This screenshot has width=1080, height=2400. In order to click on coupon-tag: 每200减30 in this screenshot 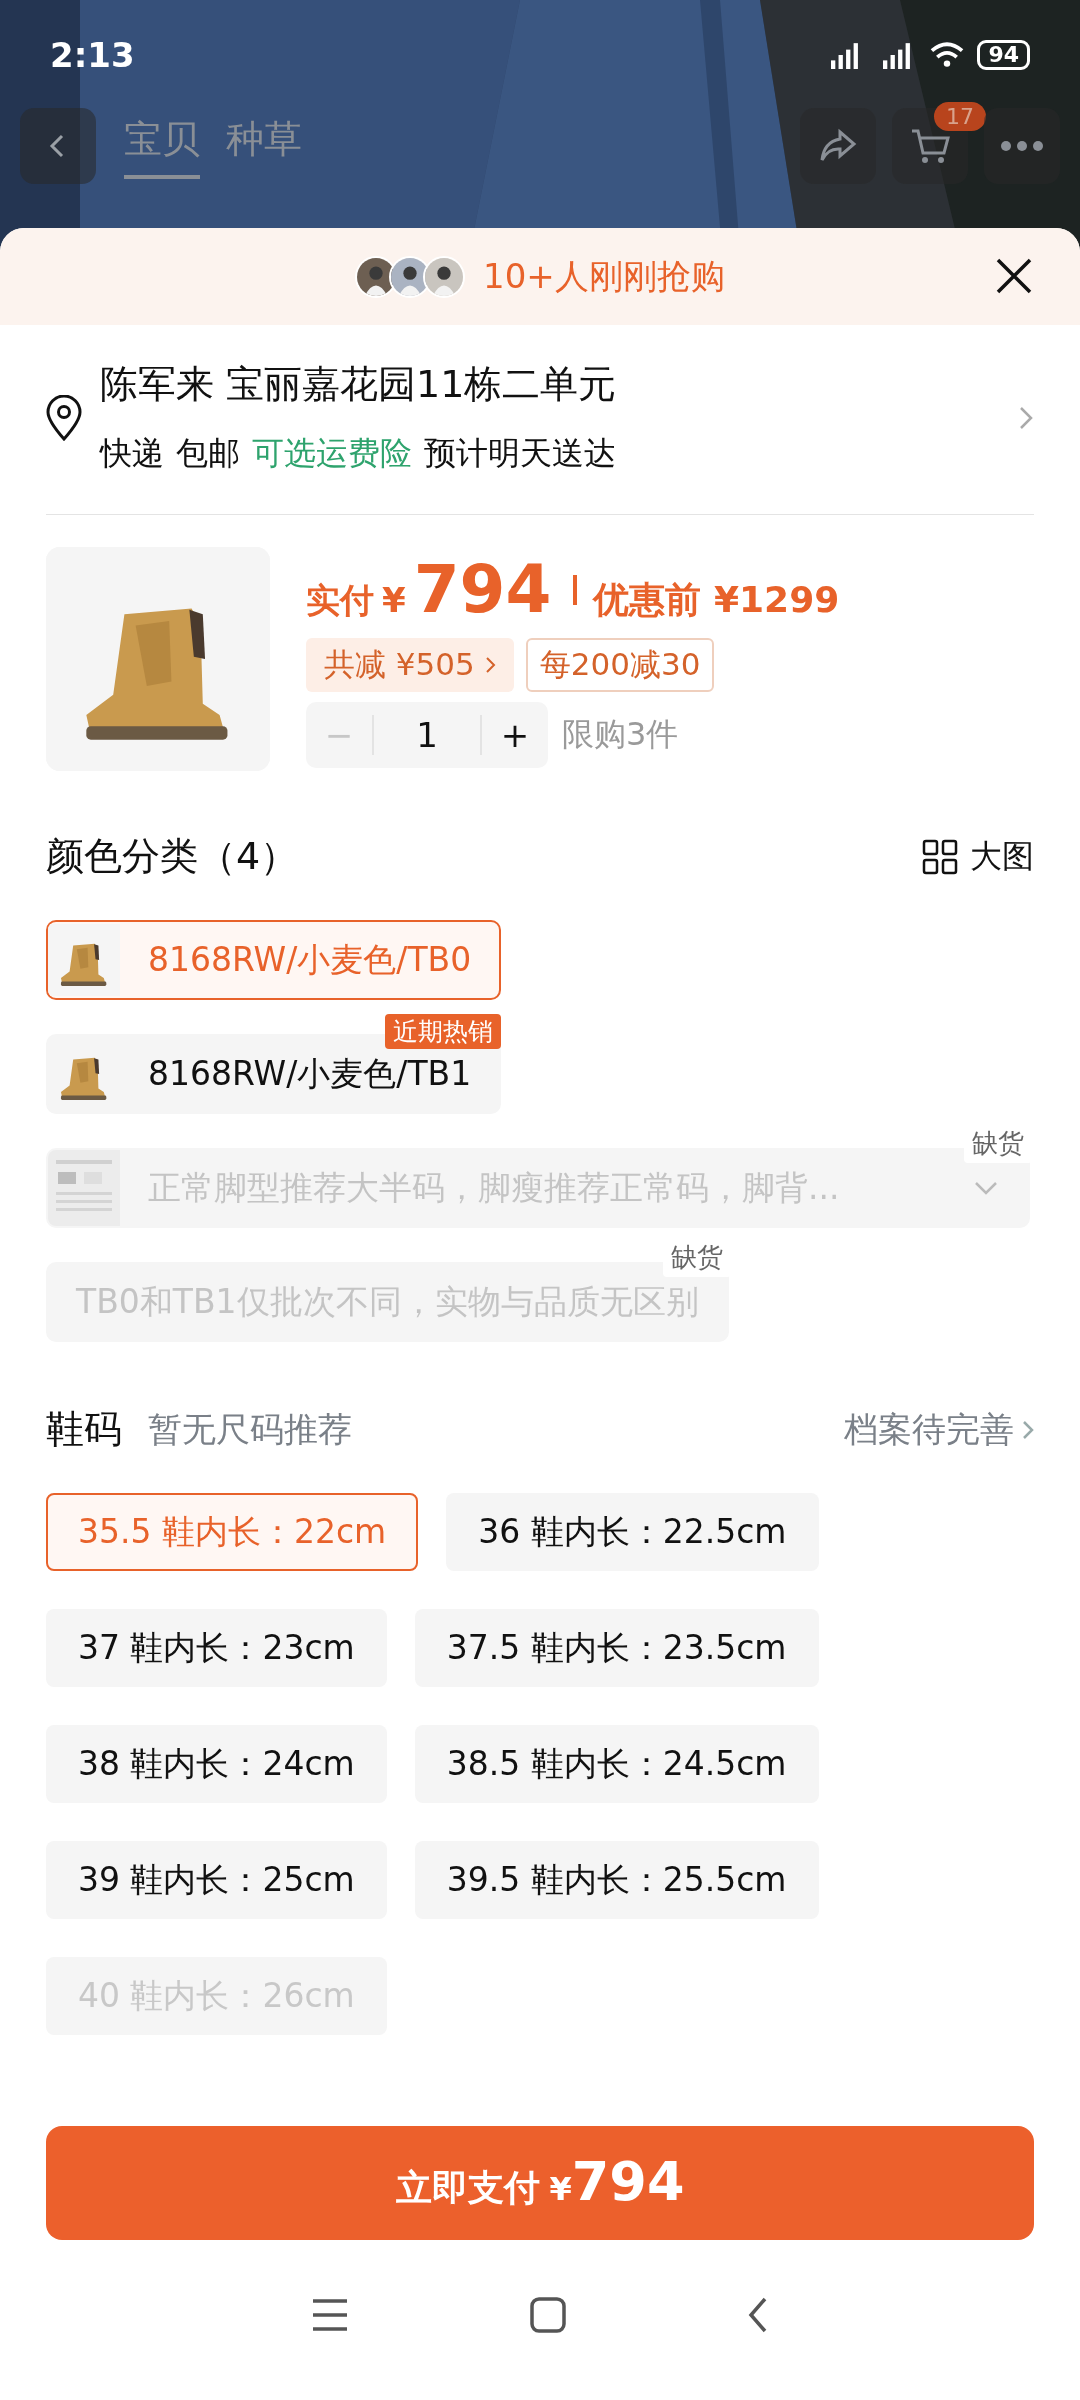, I will do `click(620, 665)`.